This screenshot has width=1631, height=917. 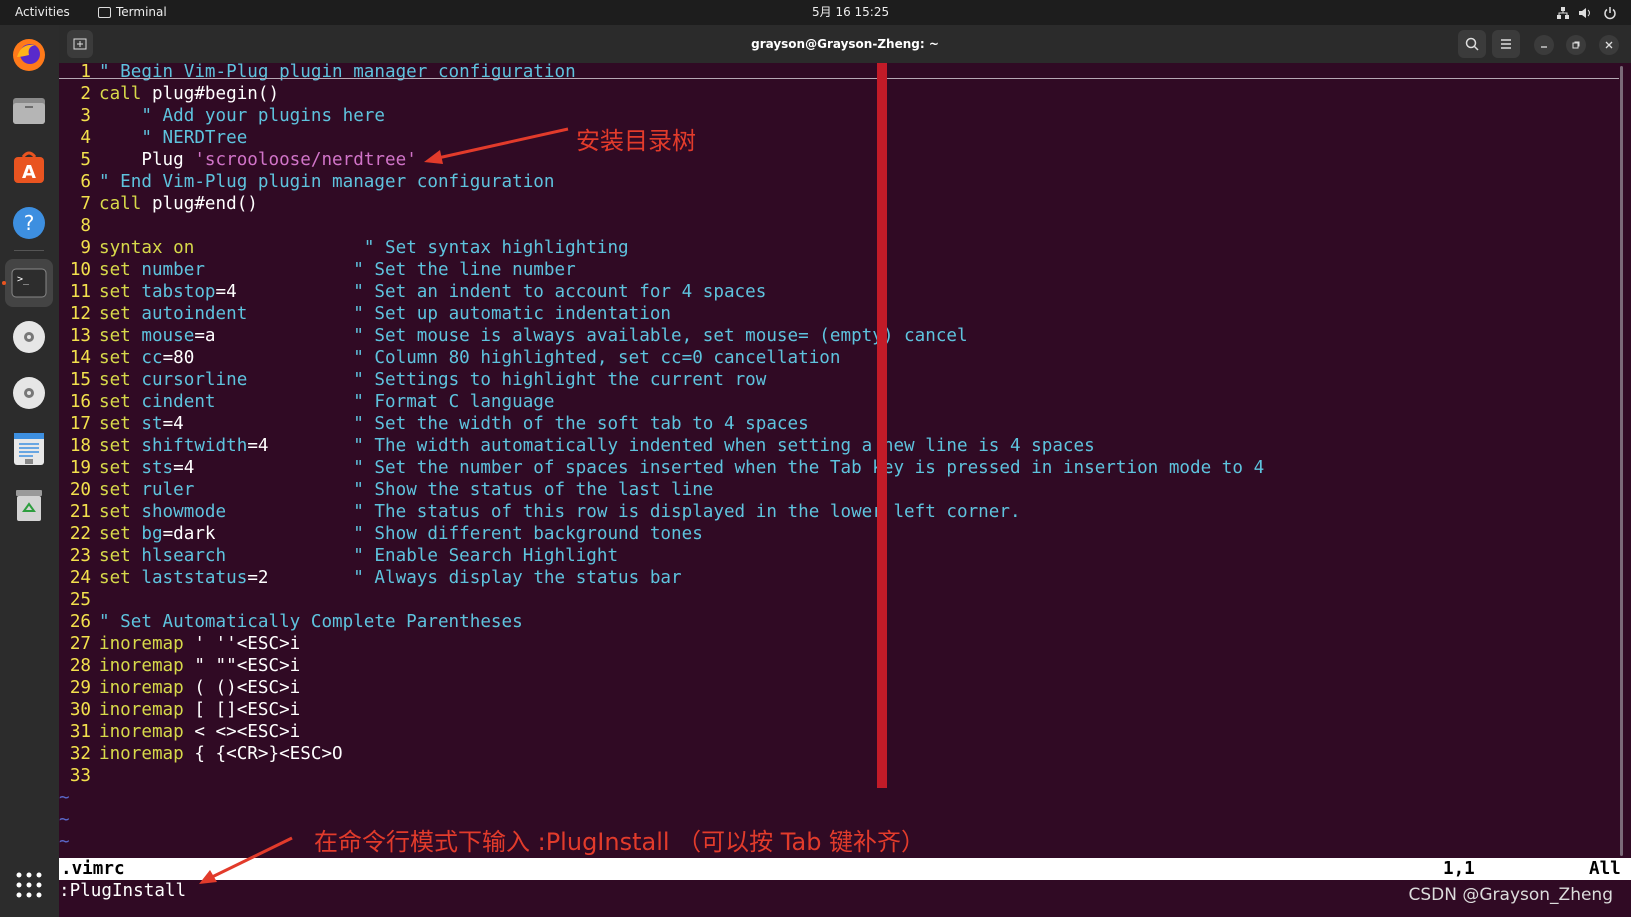 What do you see at coordinates (636, 141) in the screenshot?
I see `annotation-install-tree: 安装目录树` at bounding box center [636, 141].